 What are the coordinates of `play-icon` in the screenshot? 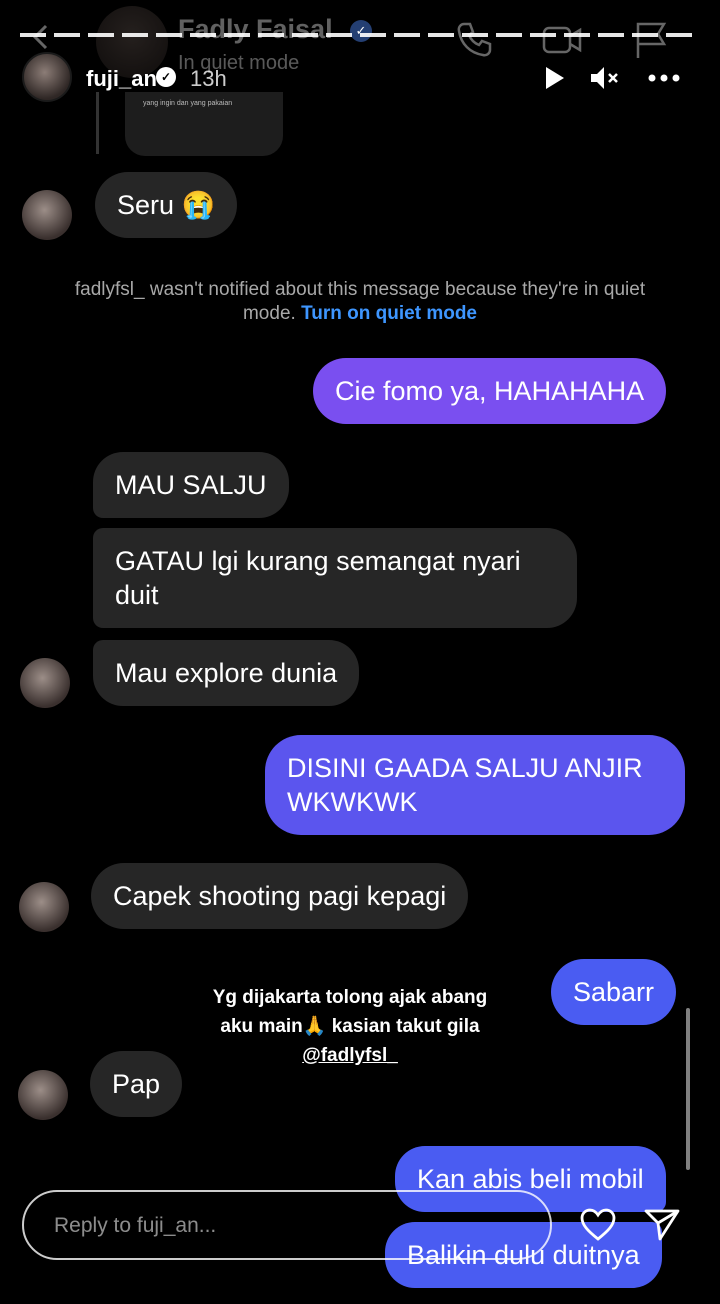 It's located at (554, 78).